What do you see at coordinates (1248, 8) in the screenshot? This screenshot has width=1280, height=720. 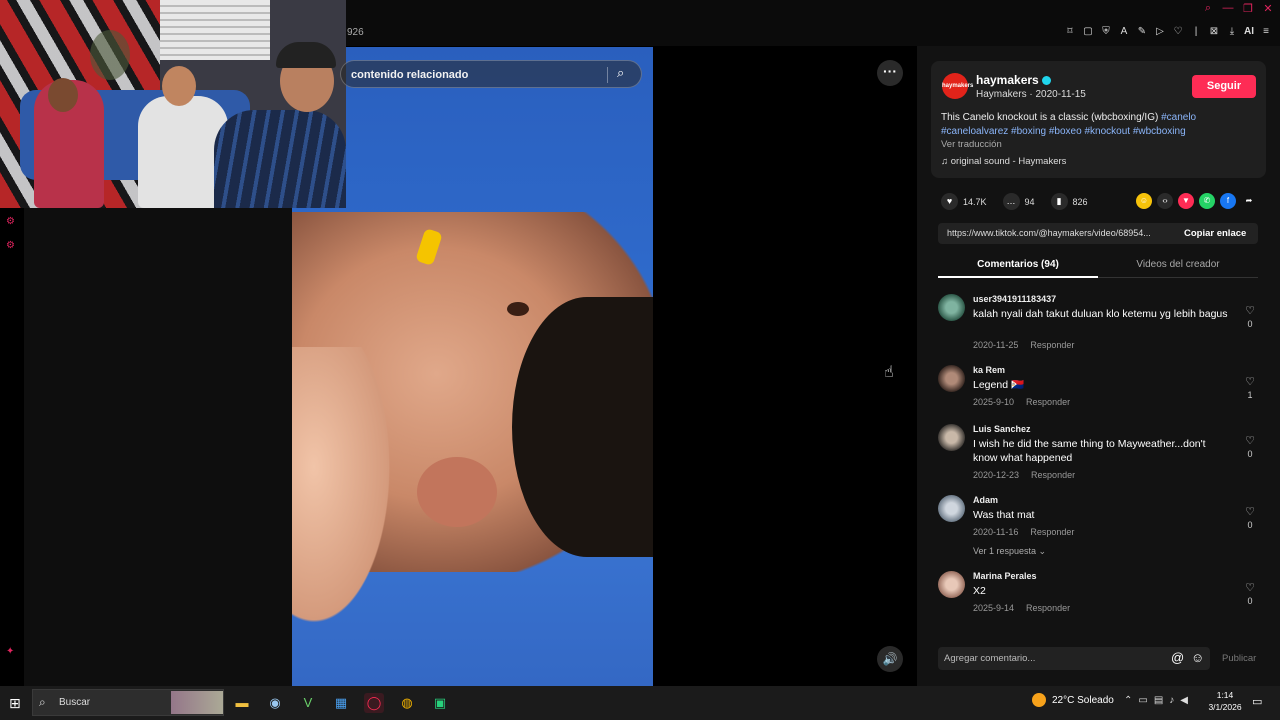 I see `maximize-icon: ❐` at bounding box center [1248, 8].